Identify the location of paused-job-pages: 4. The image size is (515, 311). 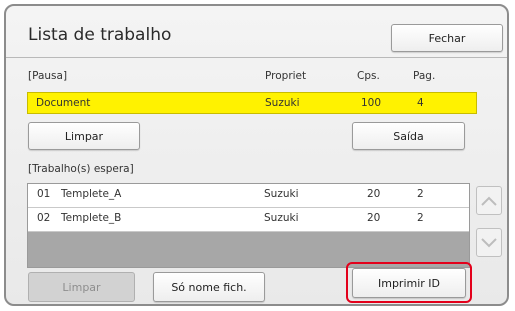
(420, 103).